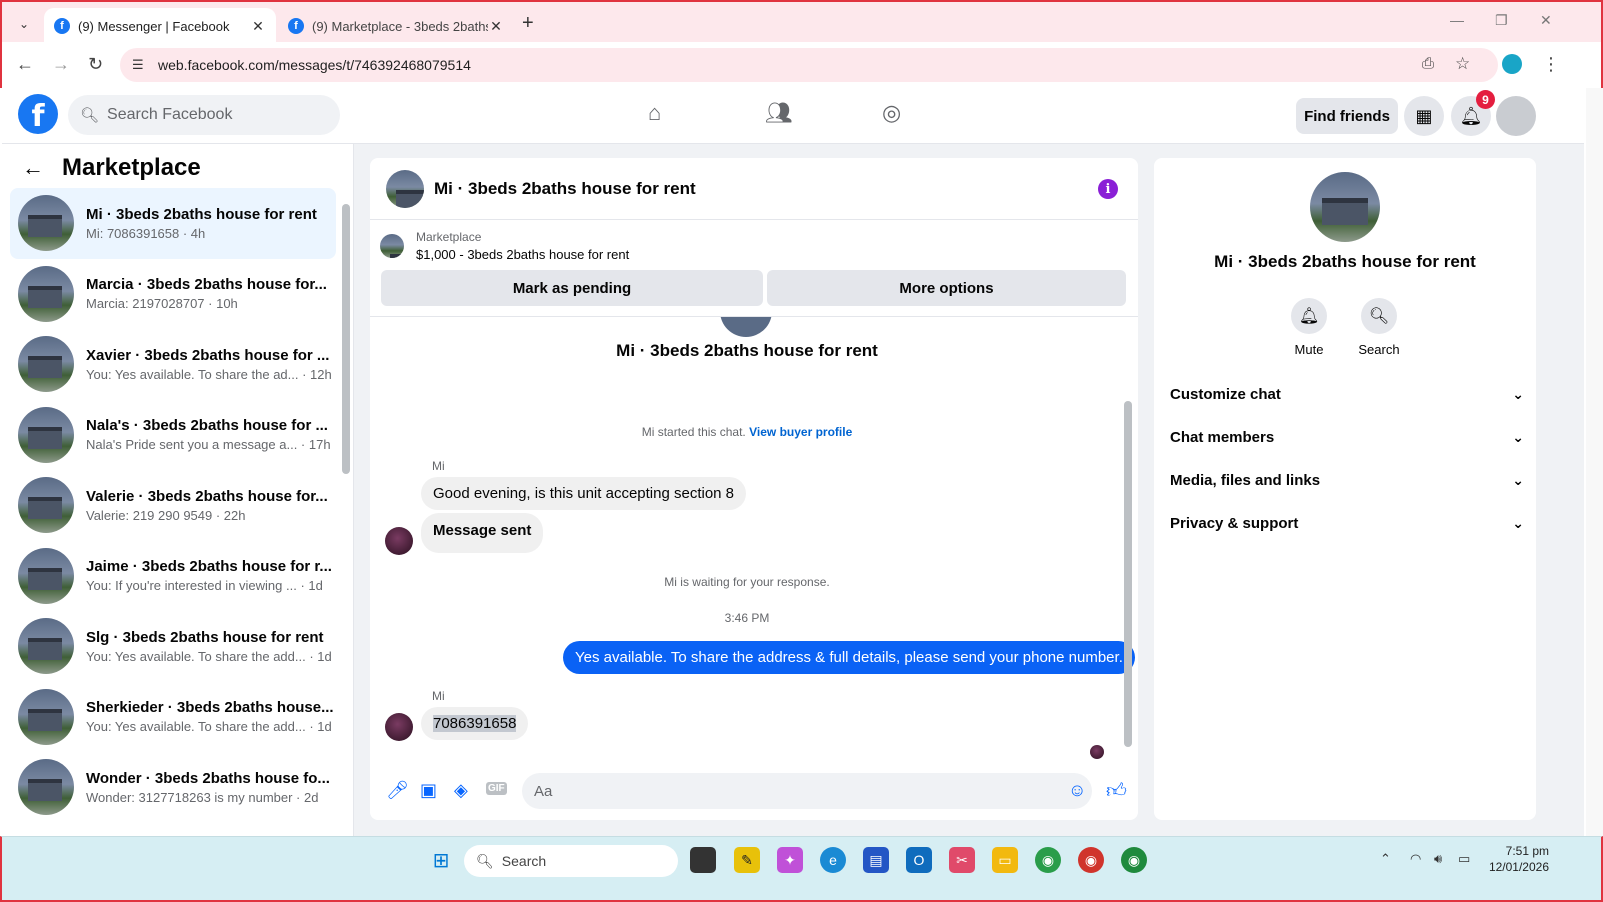  Describe the element at coordinates (891, 113) in the screenshot. I see `groups-icon: ◎` at that location.